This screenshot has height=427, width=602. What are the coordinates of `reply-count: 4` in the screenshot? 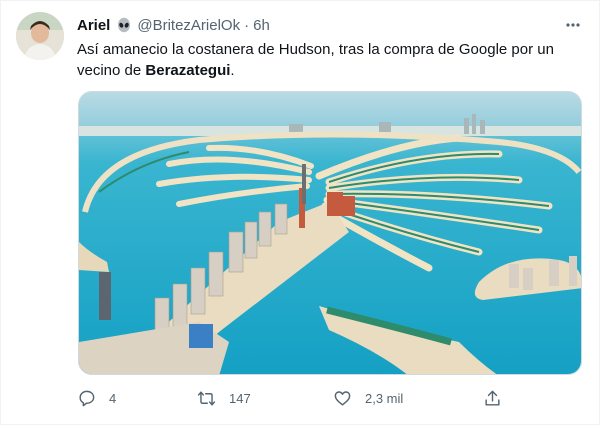 It's located at (113, 398).